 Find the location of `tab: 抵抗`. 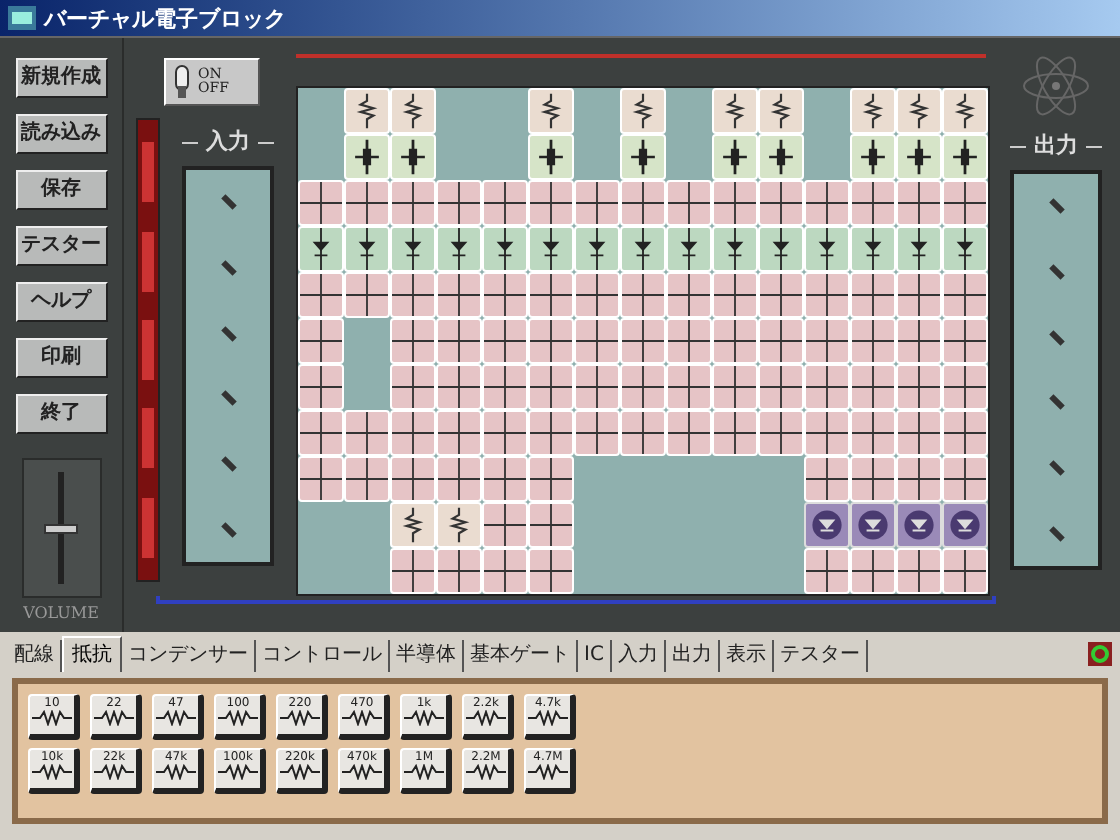

tab: 抵抗 is located at coordinates (92, 655).